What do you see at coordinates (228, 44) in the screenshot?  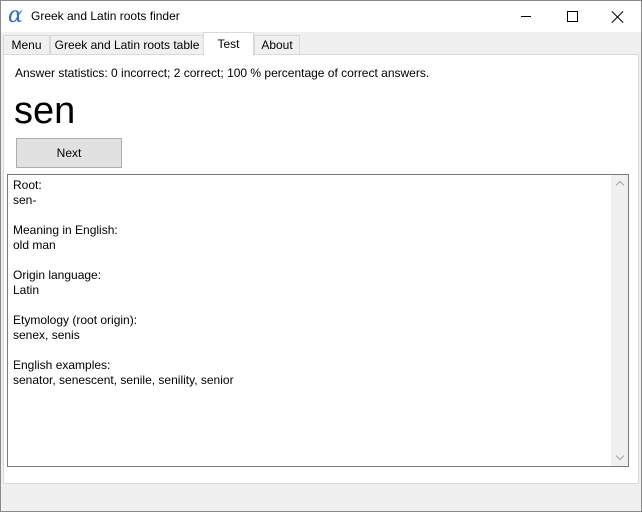 I see `tab-test: Test` at bounding box center [228, 44].